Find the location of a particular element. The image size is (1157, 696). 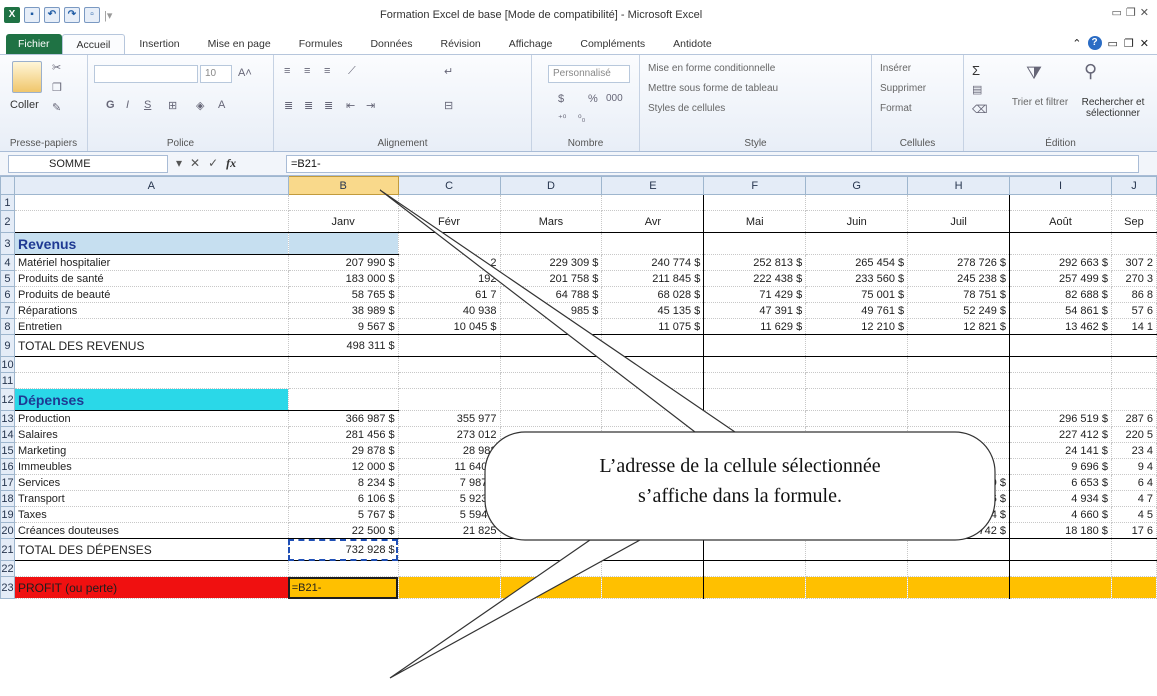

row-header: 19 is located at coordinates (7, 514).